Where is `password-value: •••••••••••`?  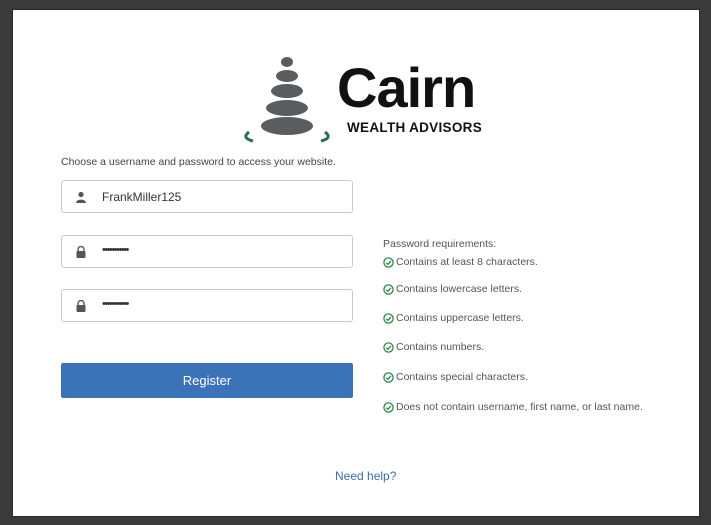
password-value: ••••••••••• is located at coordinates (115, 250).